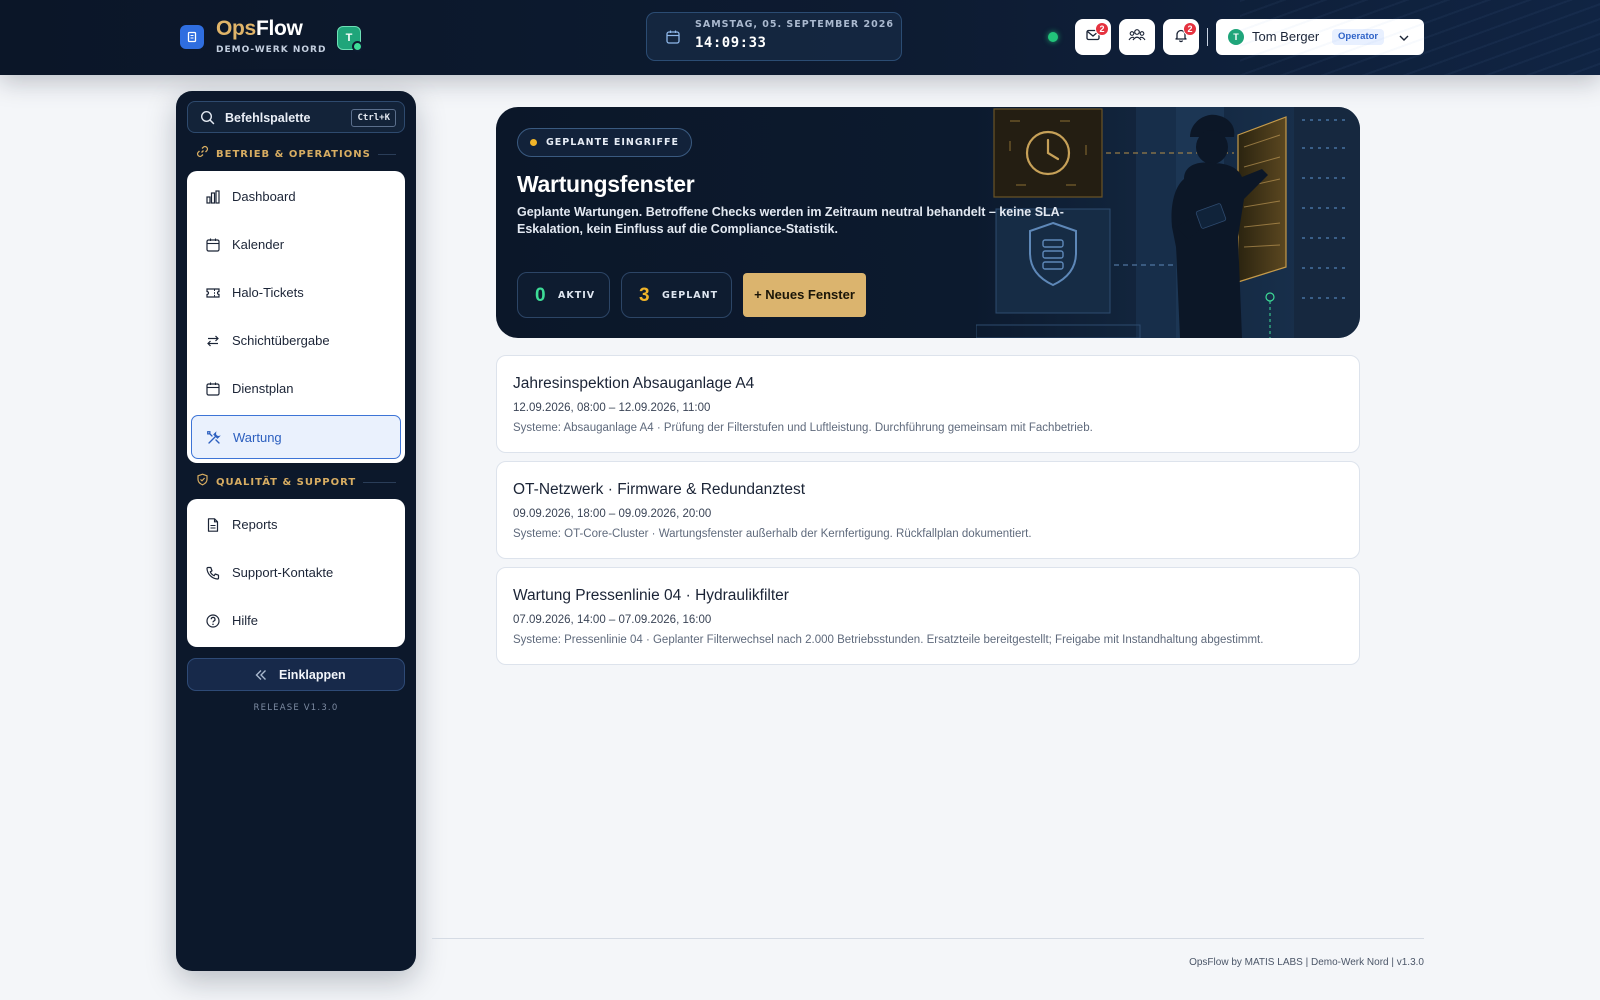  Describe the element at coordinates (634, 383) in the screenshot. I see `maintenance-title: Jahresinspektion Absauganlage A4` at that location.